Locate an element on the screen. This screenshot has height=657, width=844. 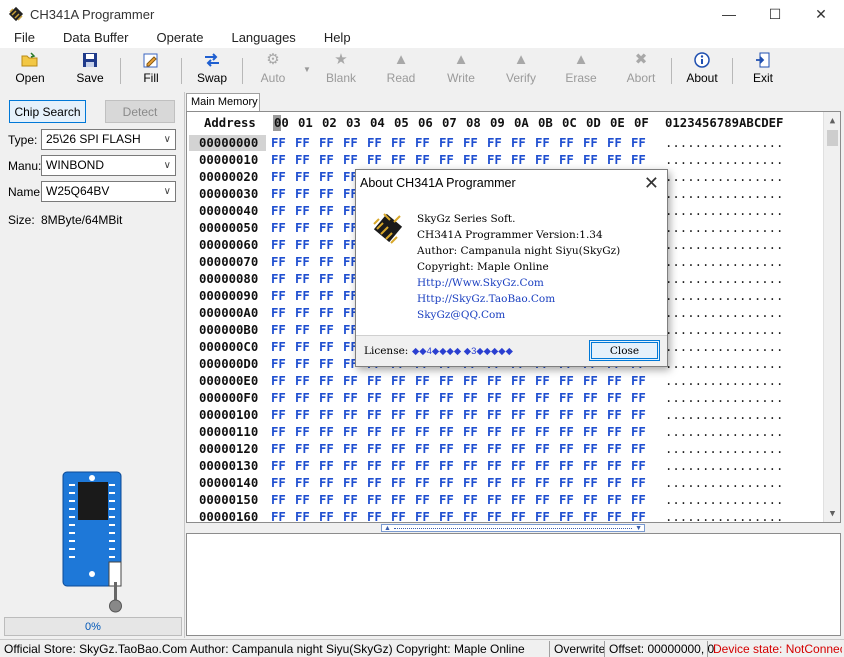
scroll-up-icon: ▲ is located at coordinates (832, 120).